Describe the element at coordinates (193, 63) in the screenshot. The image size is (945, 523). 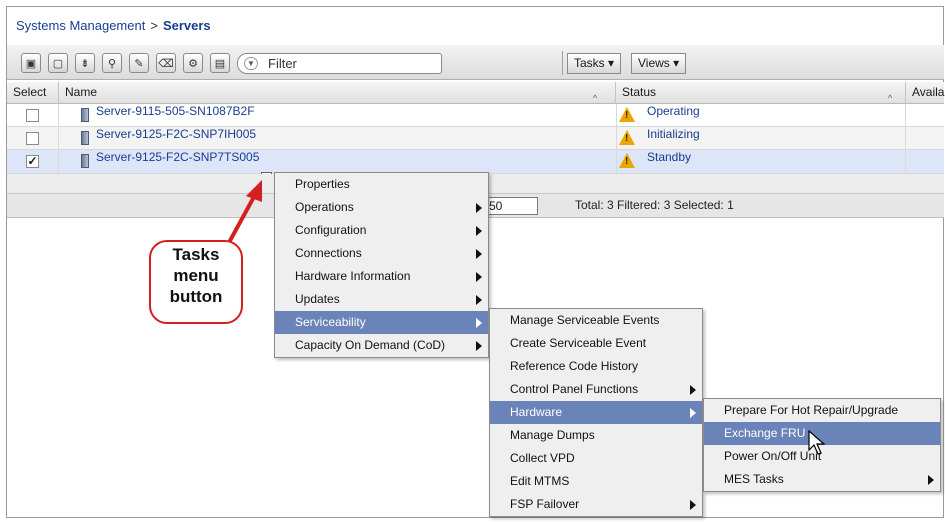
I see `configure-columns-icon: ⚙` at that location.